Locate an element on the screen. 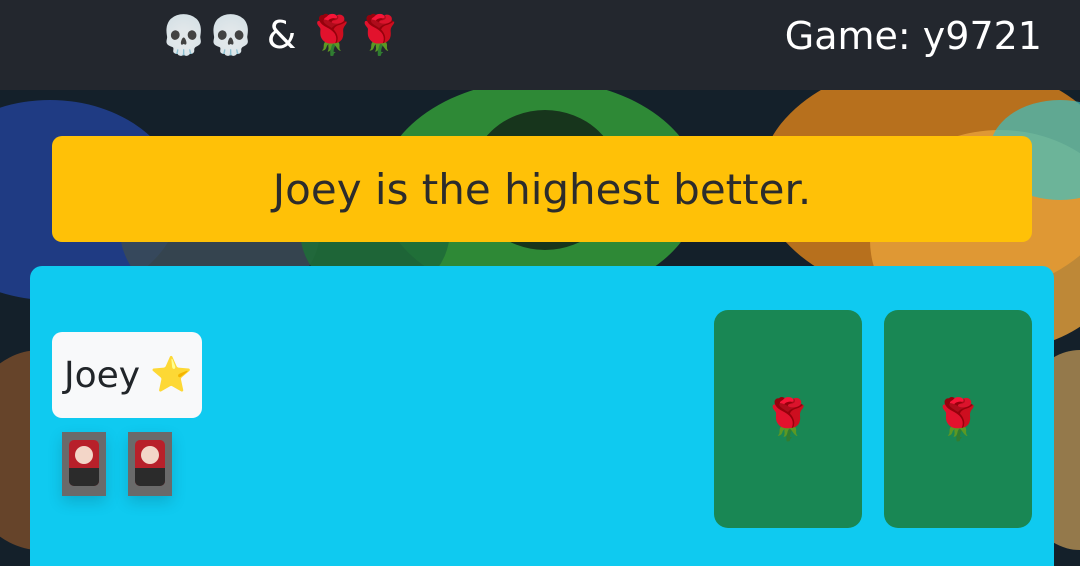 This screenshot has width=1080, height=566. player-chips is located at coordinates (117, 464).